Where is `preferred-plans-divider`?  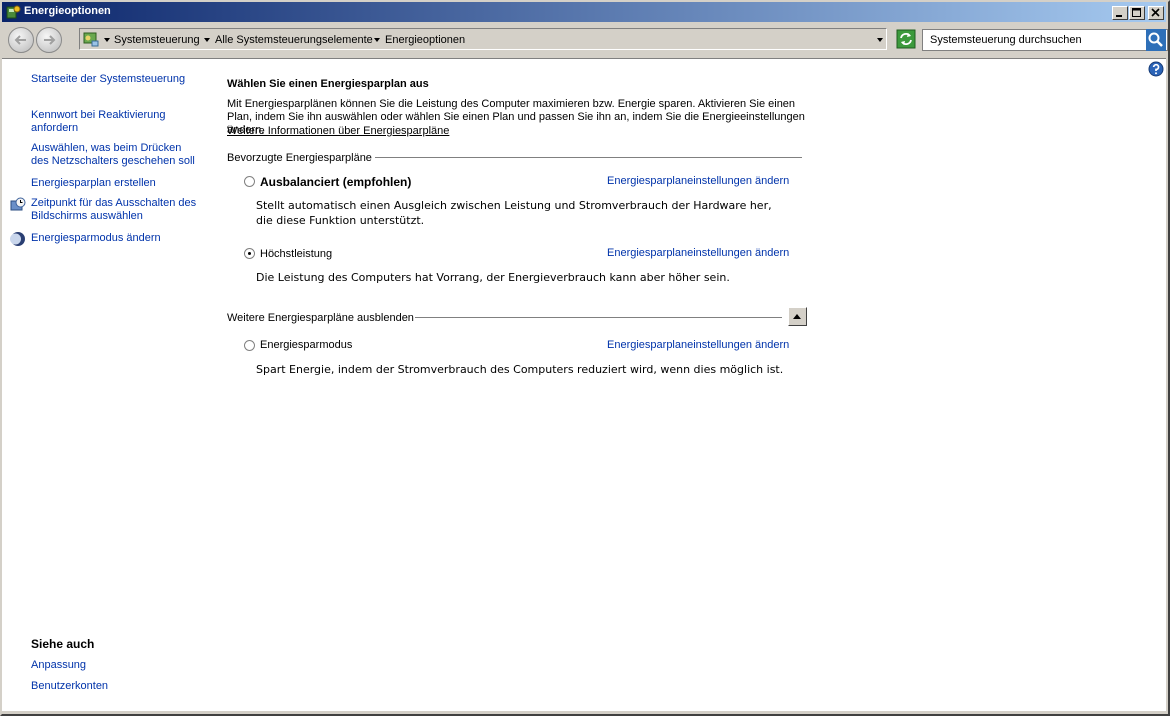
preferred-plans-divider is located at coordinates (588, 157).